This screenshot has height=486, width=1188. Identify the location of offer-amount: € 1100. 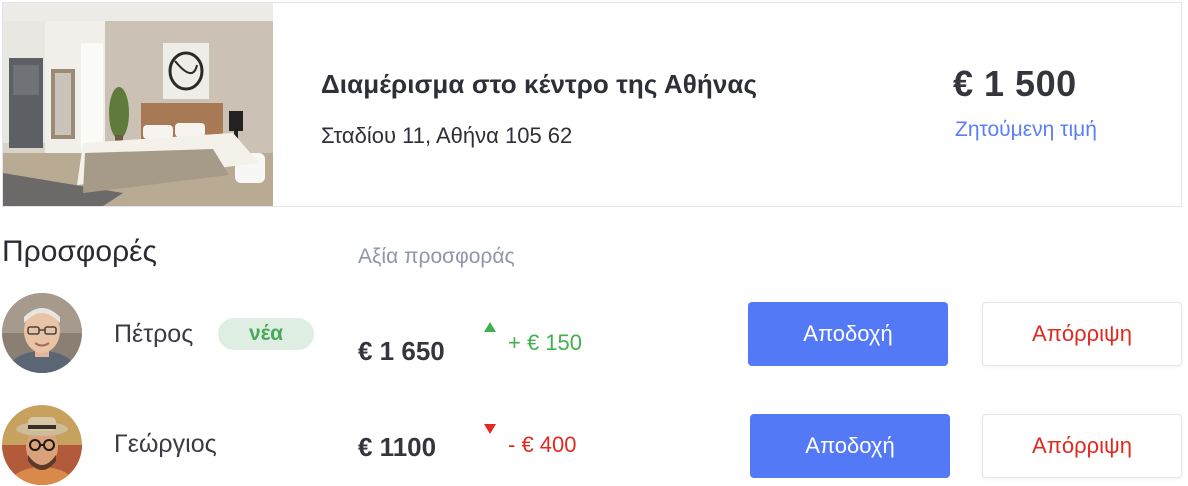
(397, 447).